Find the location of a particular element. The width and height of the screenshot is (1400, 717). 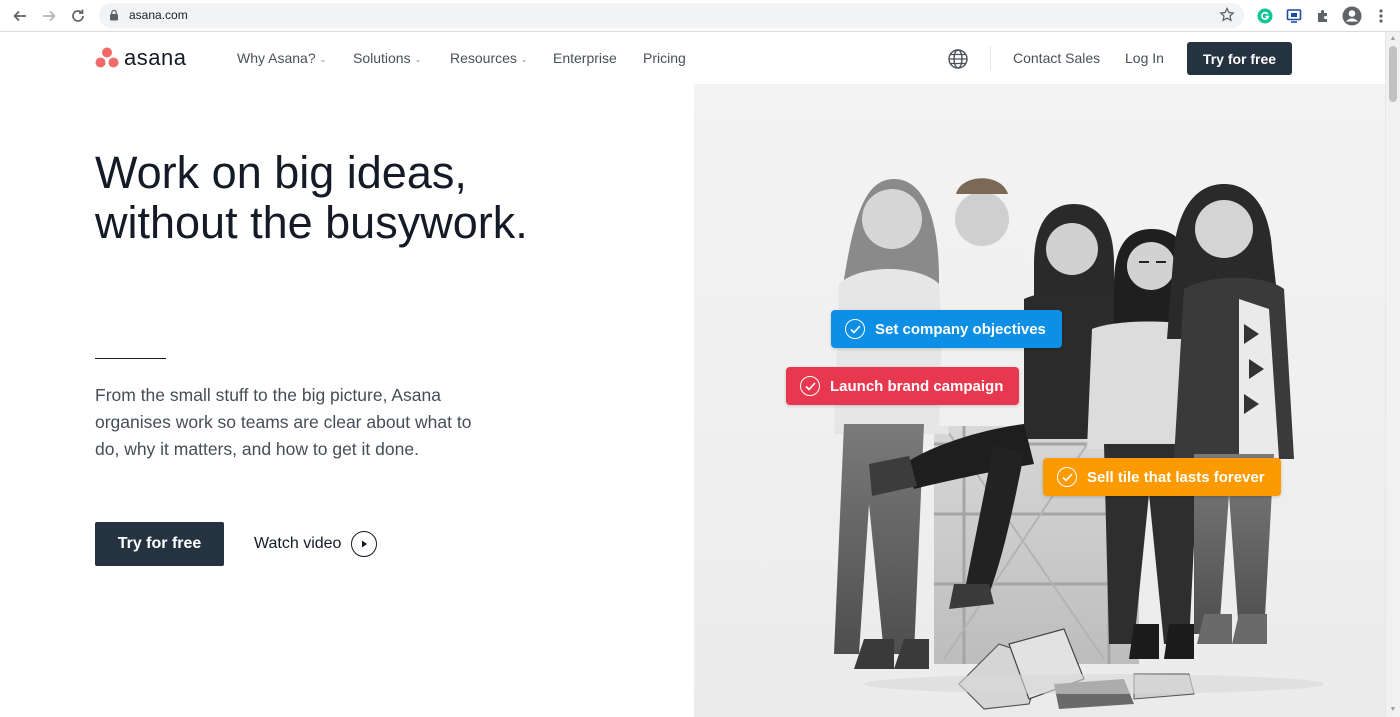

nav-solutions-label: Solutions is located at coordinates (382, 58).